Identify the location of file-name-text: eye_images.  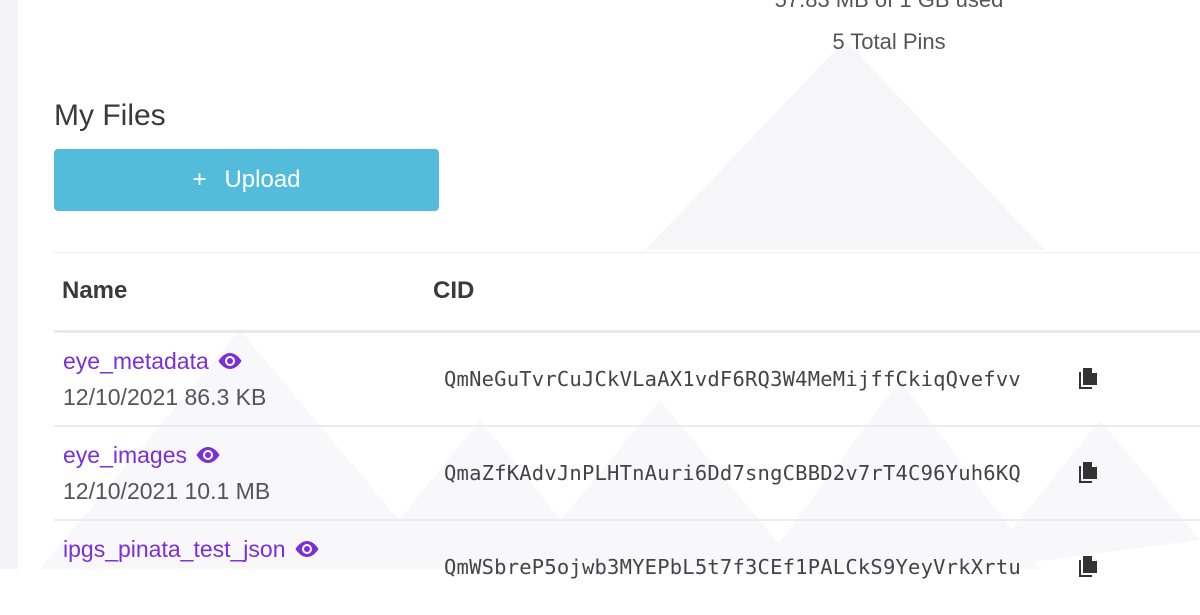
(125, 455).